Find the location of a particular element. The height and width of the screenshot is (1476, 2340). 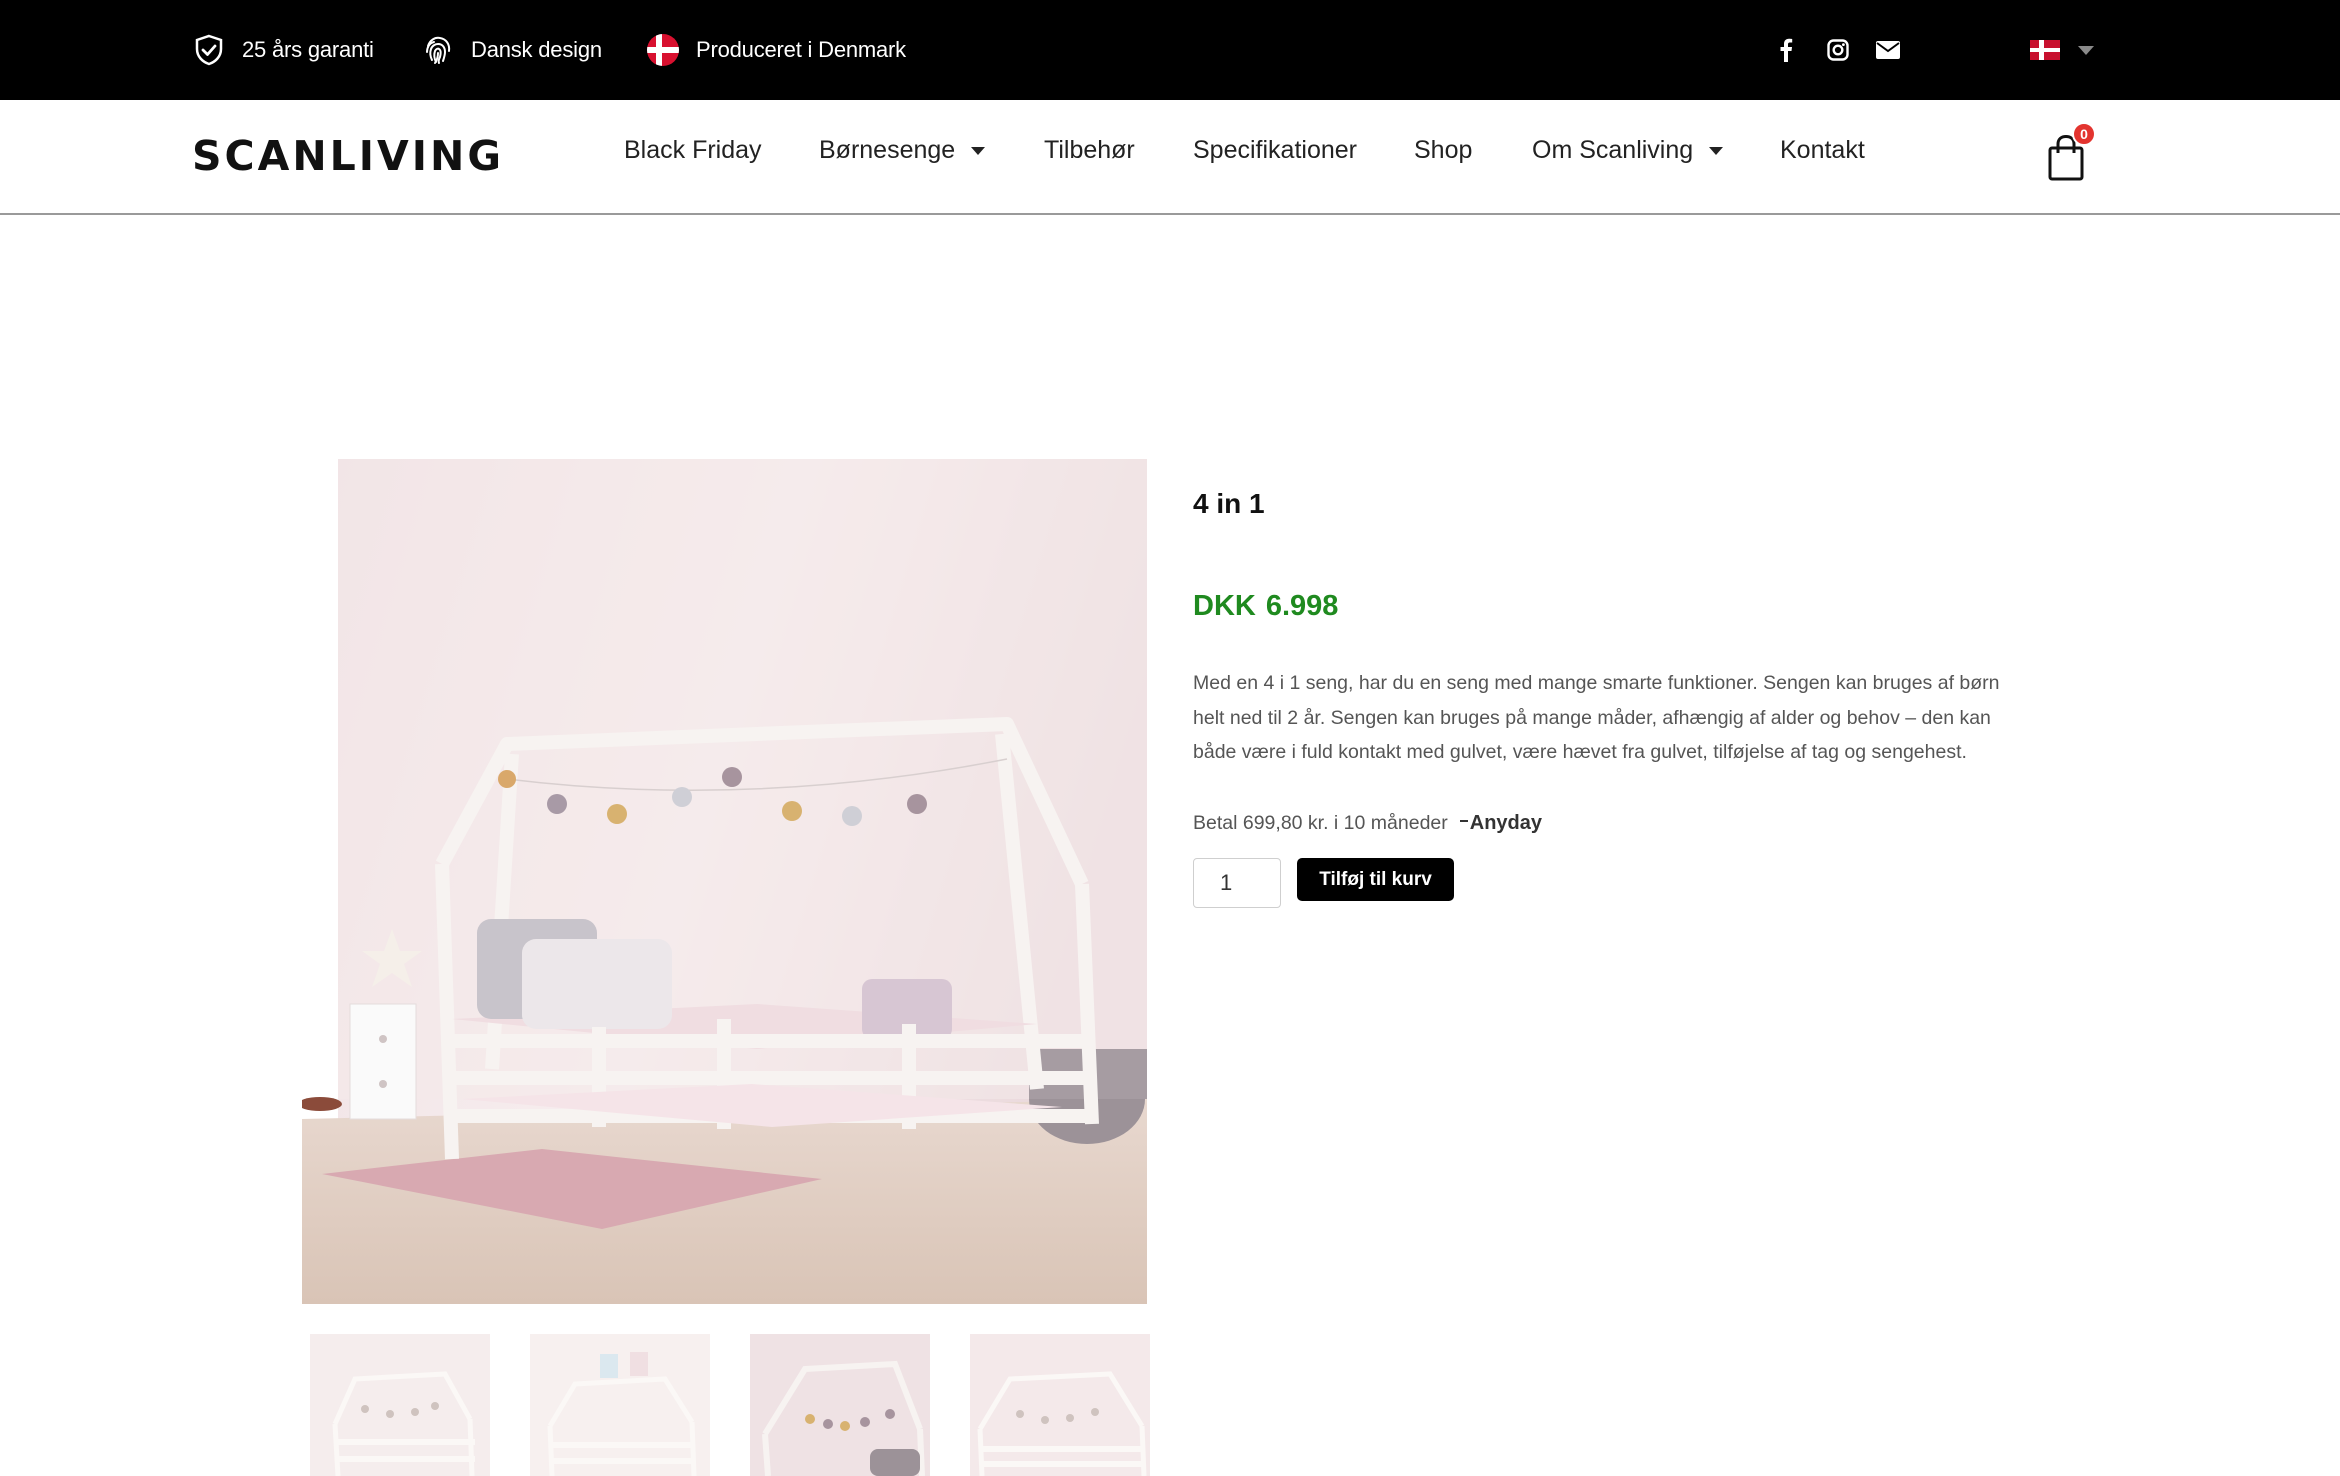

chevron-down-icon is located at coordinates (2086, 50).